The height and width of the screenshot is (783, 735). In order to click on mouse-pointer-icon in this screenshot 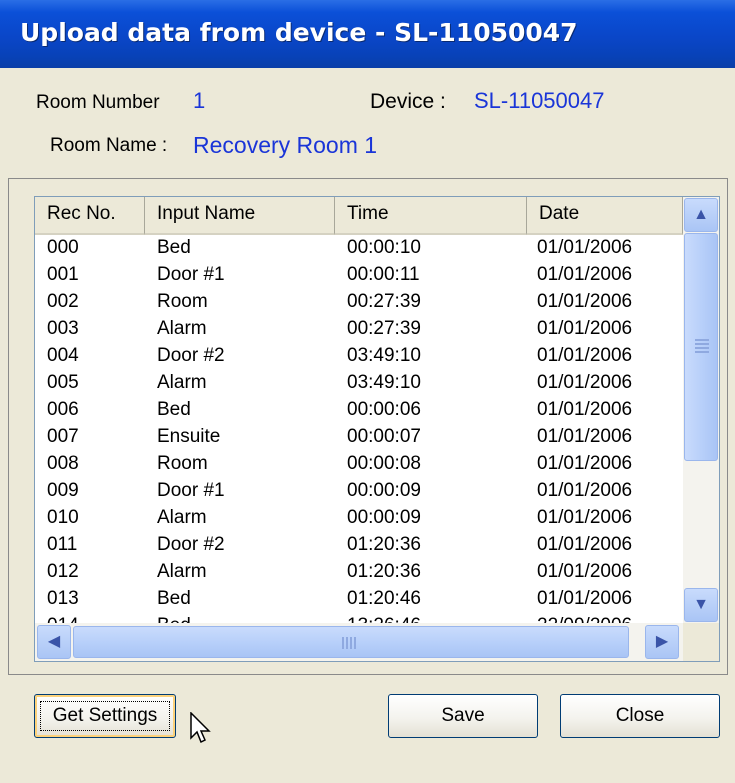, I will do `click(200, 728)`.